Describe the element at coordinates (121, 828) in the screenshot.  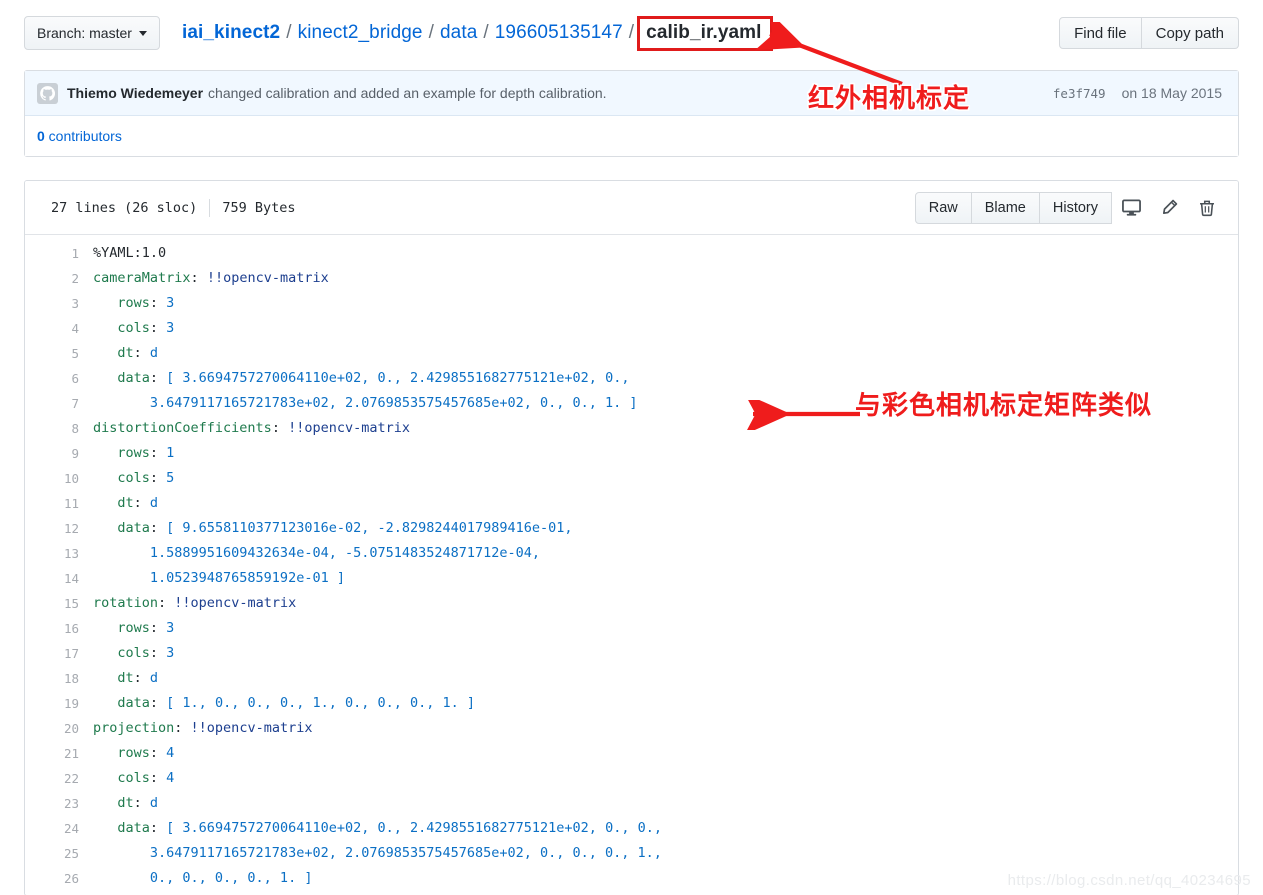
I see `code-token: data` at that location.